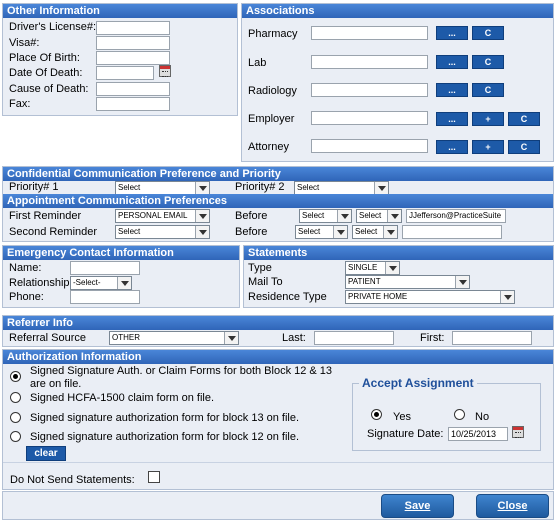 This screenshot has width=558, height=522. Describe the element at coordinates (488, 119) in the screenshot. I see `employer-add-button: +` at that location.